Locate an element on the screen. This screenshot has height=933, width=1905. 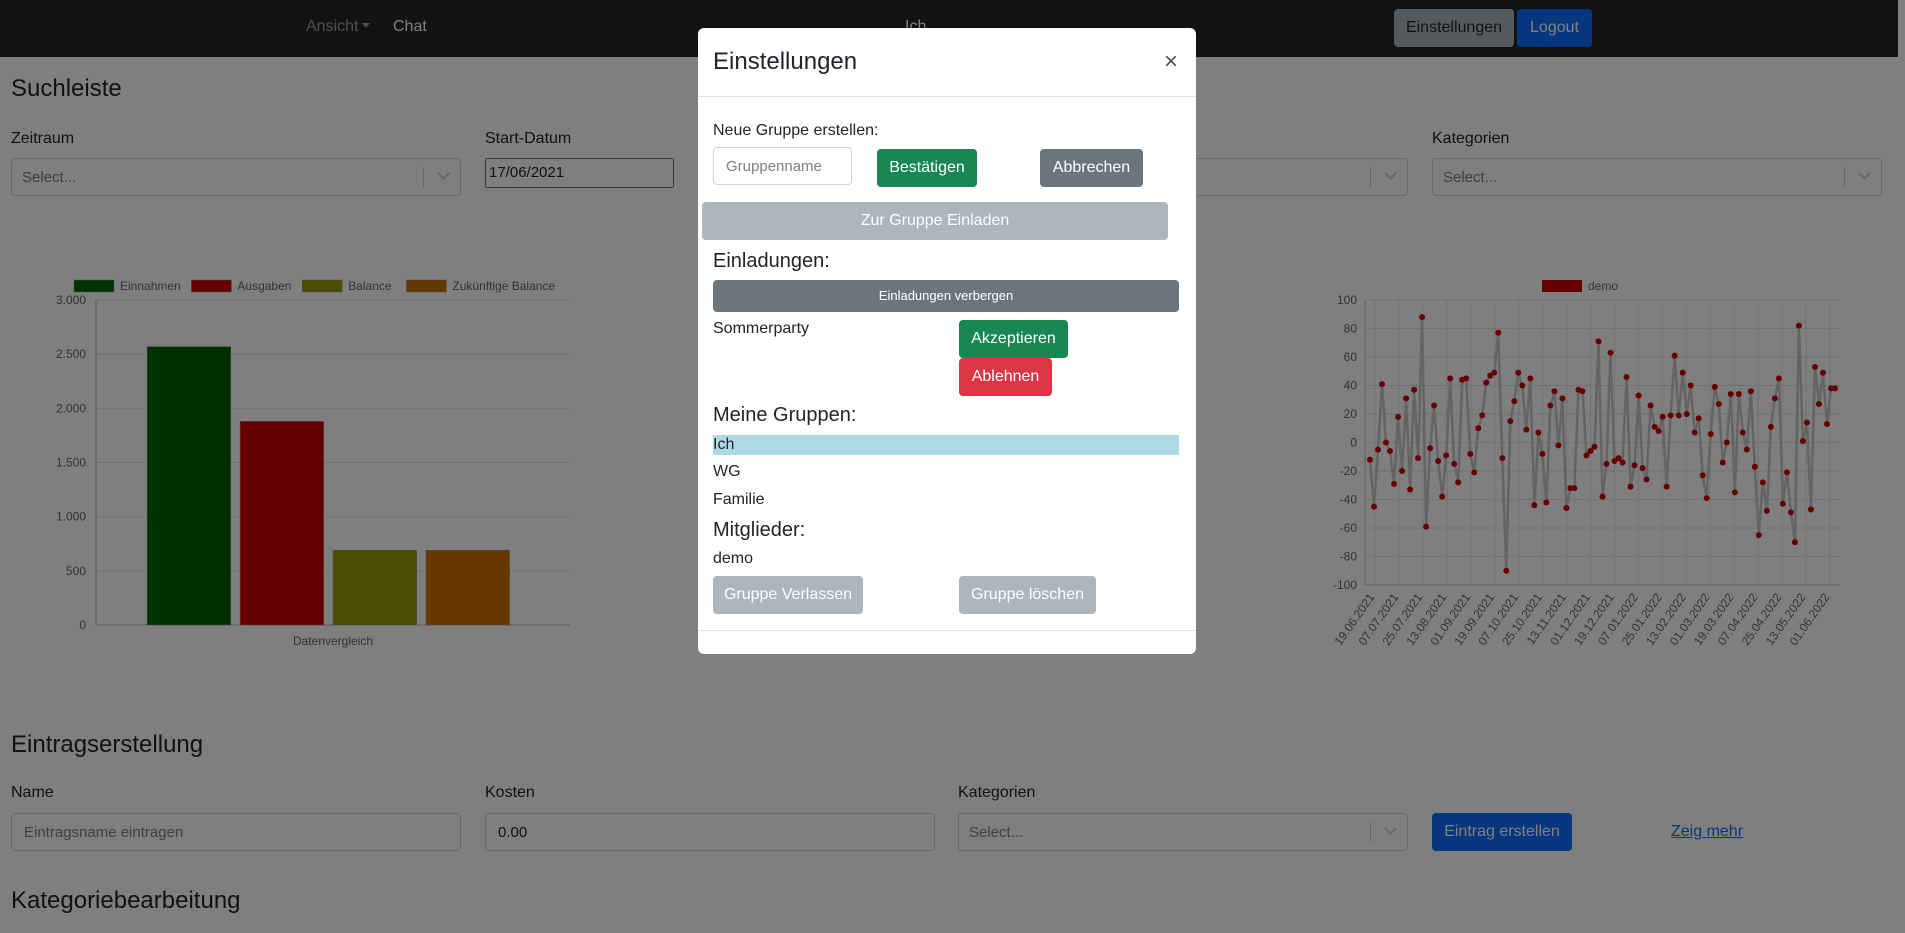
cancel-button: Abbrechen is located at coordinates (1091, 168).